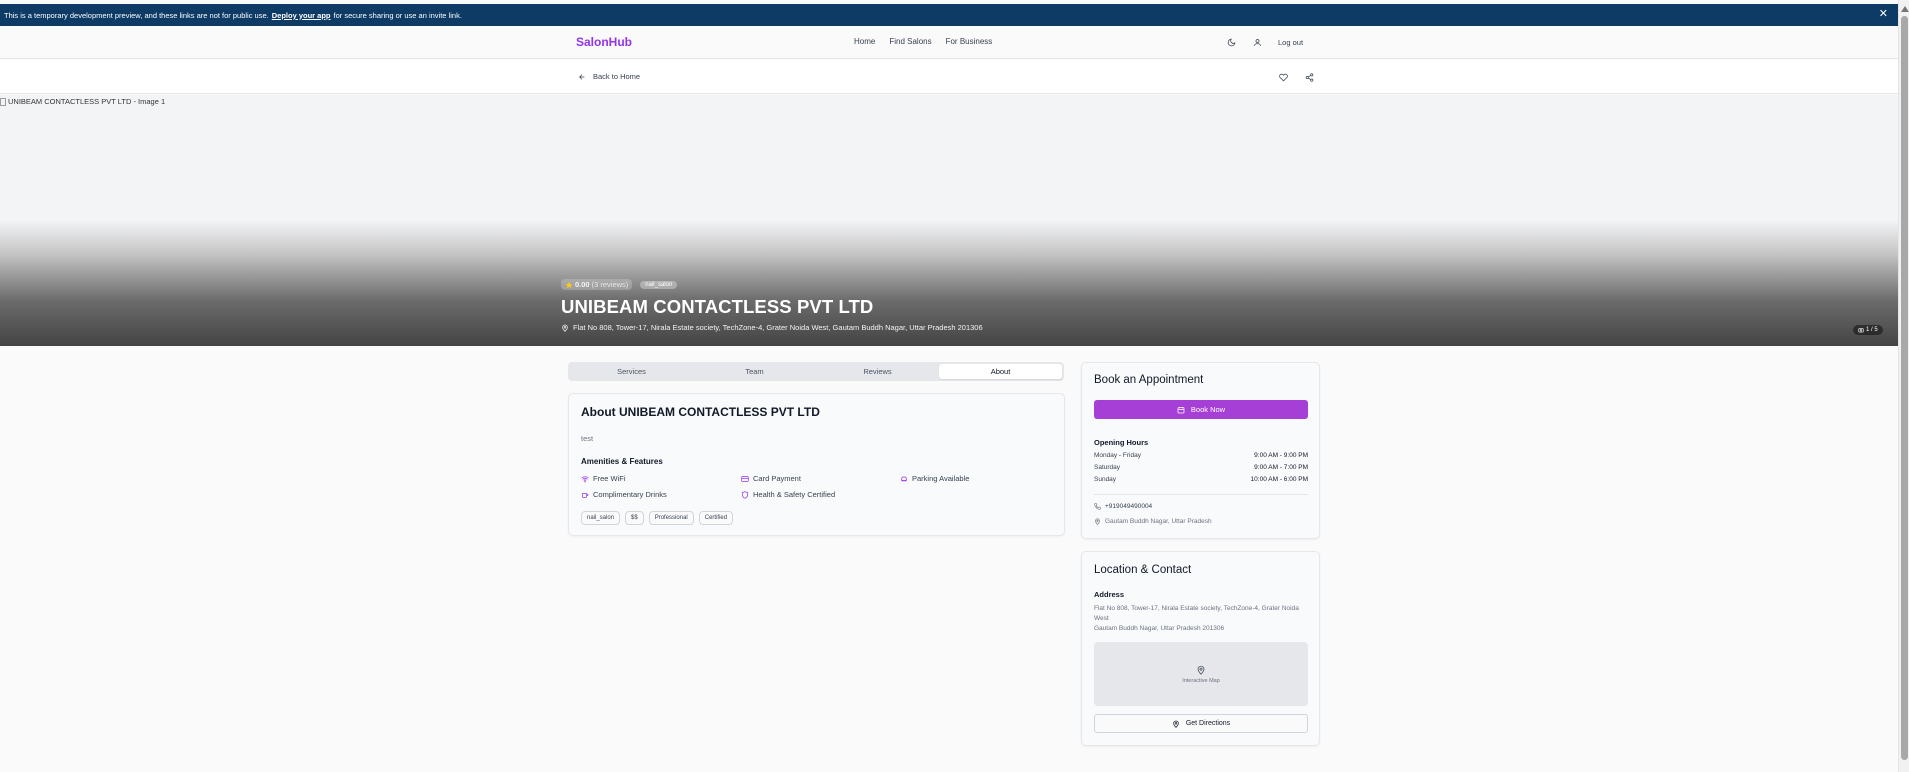 The image size is (1909, 772). What do you see at coordinates (624, 494) in the screenshot?
I see `amenity-complimentary-drinks: Complimentary Drinks` at bounding box center [624, 494].